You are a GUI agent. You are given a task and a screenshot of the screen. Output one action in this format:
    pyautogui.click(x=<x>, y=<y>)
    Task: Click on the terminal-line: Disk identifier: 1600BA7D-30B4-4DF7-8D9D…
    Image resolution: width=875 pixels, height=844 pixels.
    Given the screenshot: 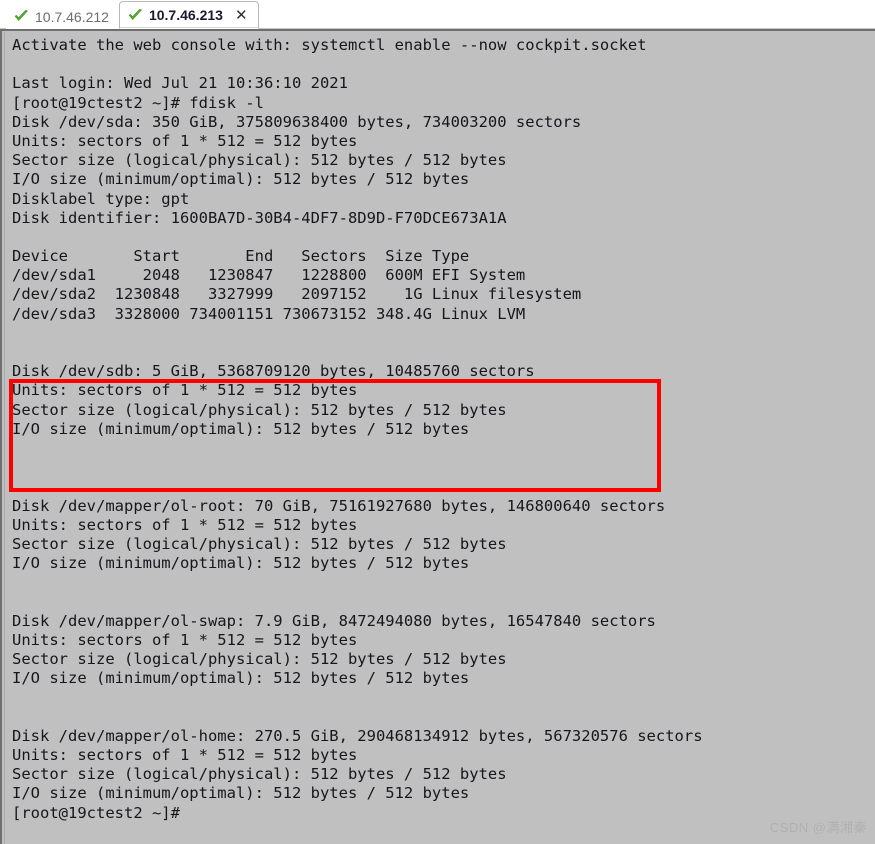 What is the action you would take?
    pyautogui.click(x=259, y=217)
    